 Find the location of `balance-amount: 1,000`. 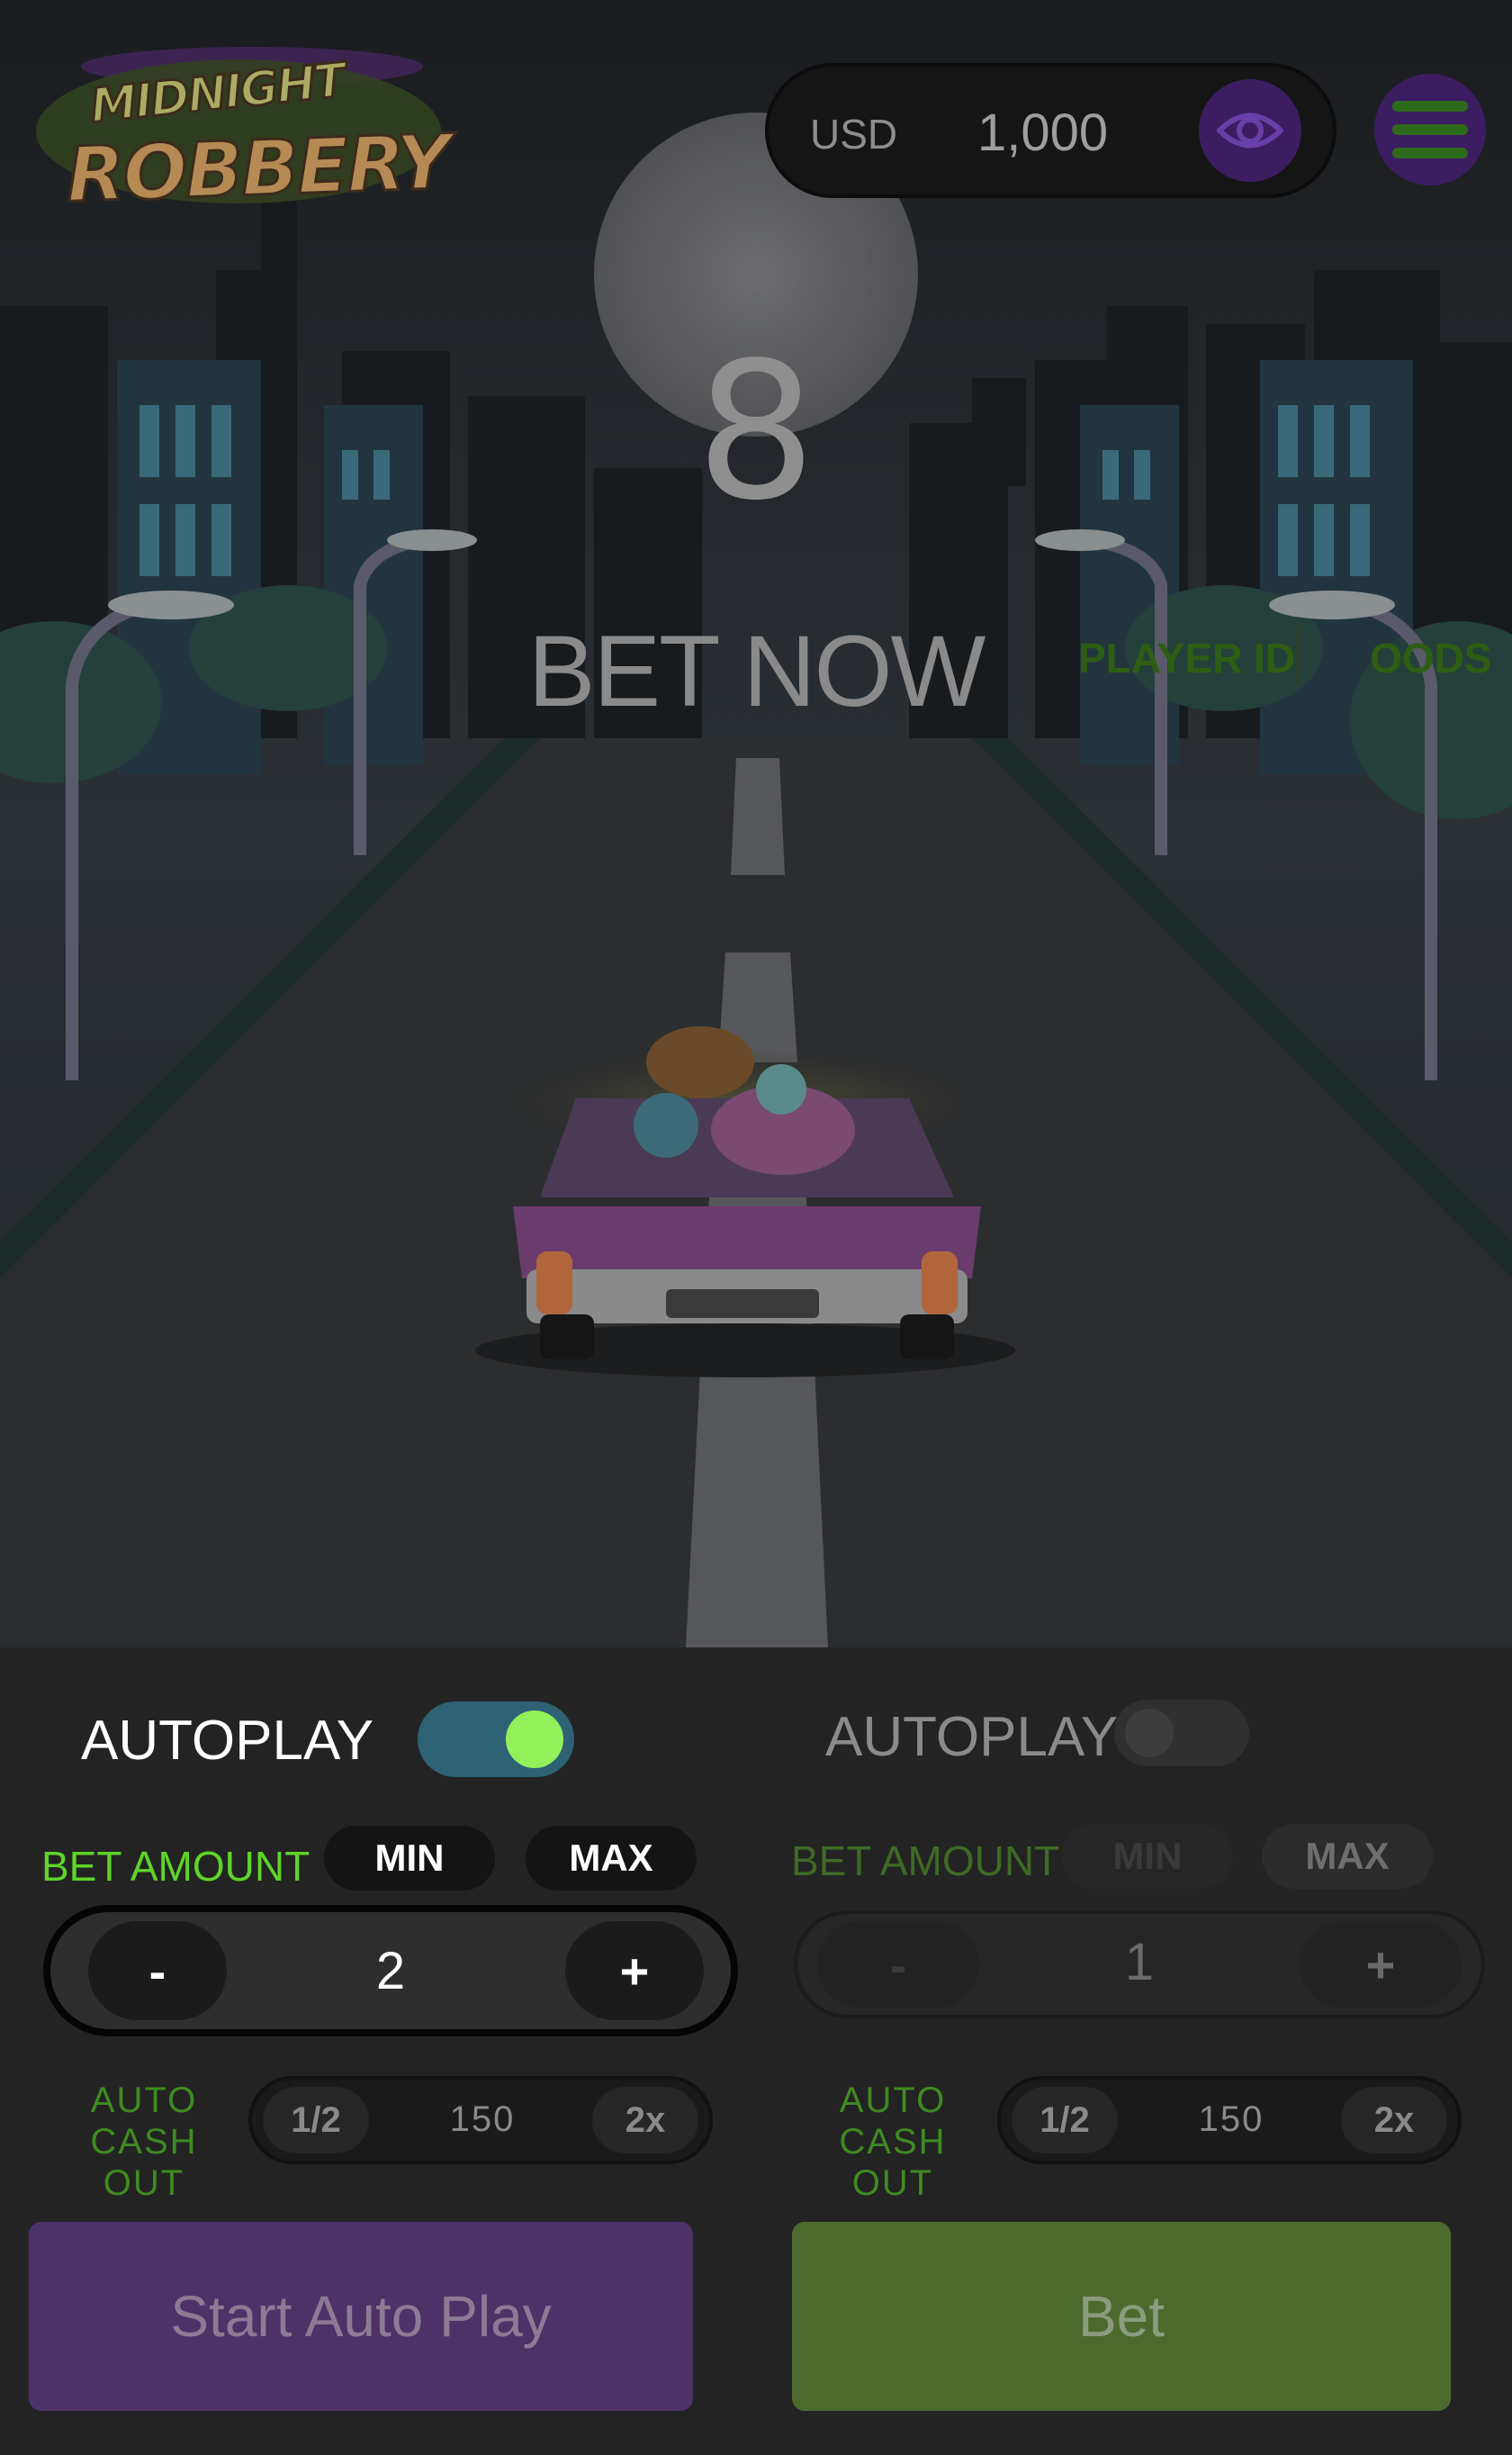

balance-amount: 1,000 is located at coordinates (1043, 133).